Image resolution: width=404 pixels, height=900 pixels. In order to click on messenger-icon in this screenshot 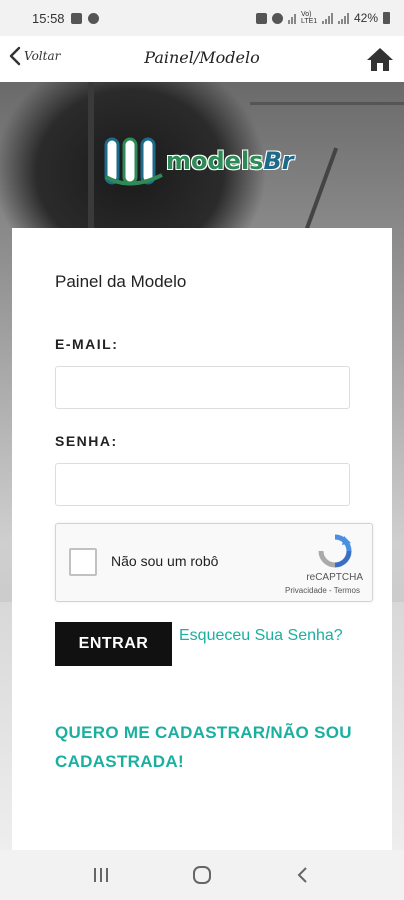, I will do `click(93, 18)`.